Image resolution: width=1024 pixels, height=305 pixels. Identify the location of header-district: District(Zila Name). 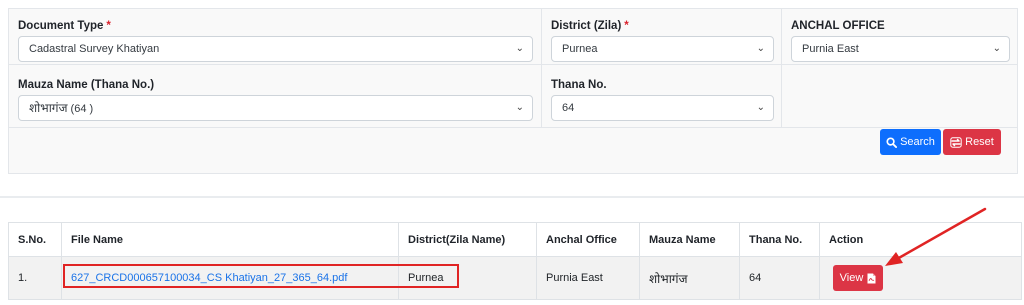
(468, 239).